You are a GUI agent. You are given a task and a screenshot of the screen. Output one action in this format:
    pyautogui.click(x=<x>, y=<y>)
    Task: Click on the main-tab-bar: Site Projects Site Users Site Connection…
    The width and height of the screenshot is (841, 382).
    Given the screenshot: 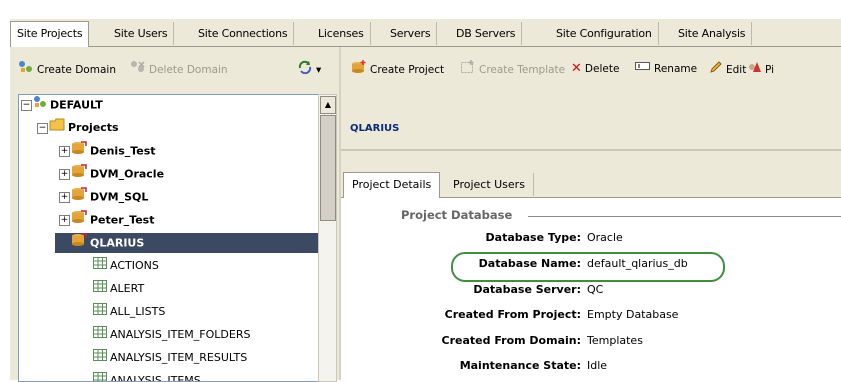 What is the action you would take?
    pyautogui.click(x=425, y=33)
    